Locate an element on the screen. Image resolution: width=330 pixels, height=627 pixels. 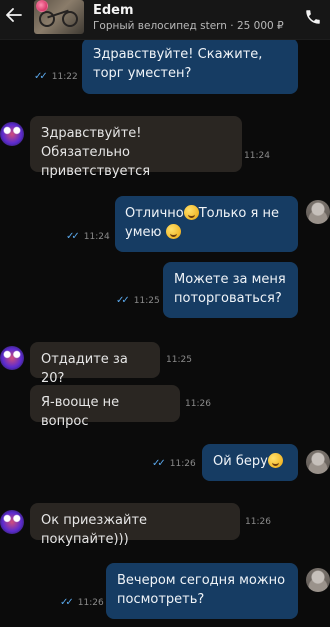
message-text: Можете за меня поторговаться? is located at coordinates (230, 289).